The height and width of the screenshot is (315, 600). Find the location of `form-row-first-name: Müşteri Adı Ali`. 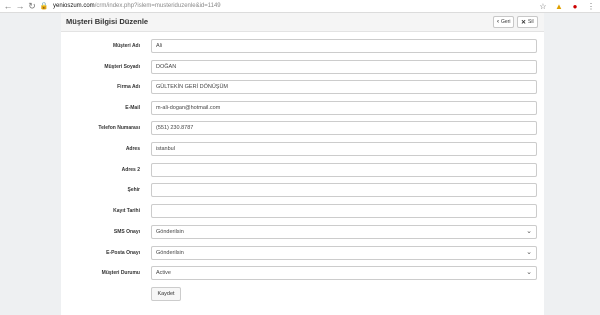

form-row-first-name: Müşteri Adı Ali is located at coordinates (302, 46).